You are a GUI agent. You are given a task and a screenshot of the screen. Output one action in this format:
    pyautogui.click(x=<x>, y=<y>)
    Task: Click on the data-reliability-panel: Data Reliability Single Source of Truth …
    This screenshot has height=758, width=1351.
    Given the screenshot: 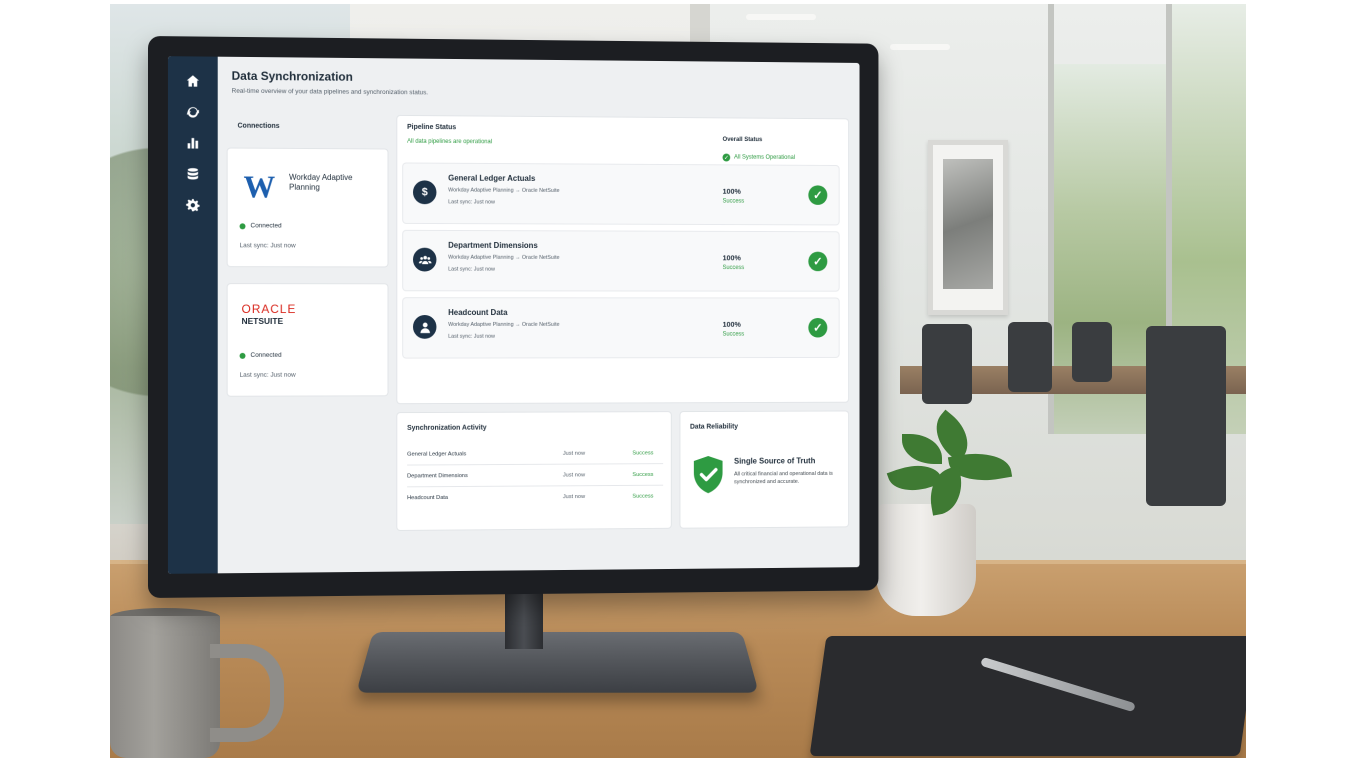 What is the action you would take?
    pyautogui.click(x=764, y=469)
    